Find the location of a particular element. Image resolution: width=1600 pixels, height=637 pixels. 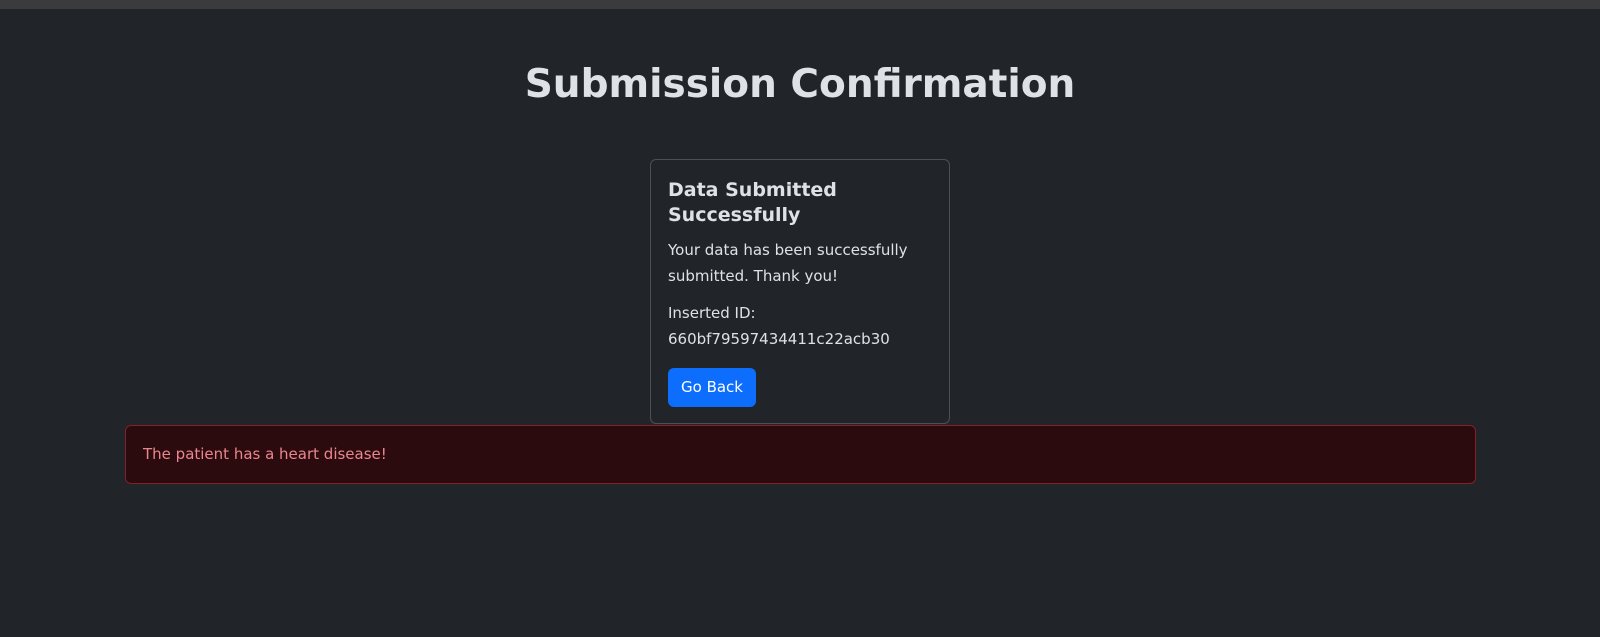

card-title: Data Submitted Successfully is located at coordinates (752, 202).